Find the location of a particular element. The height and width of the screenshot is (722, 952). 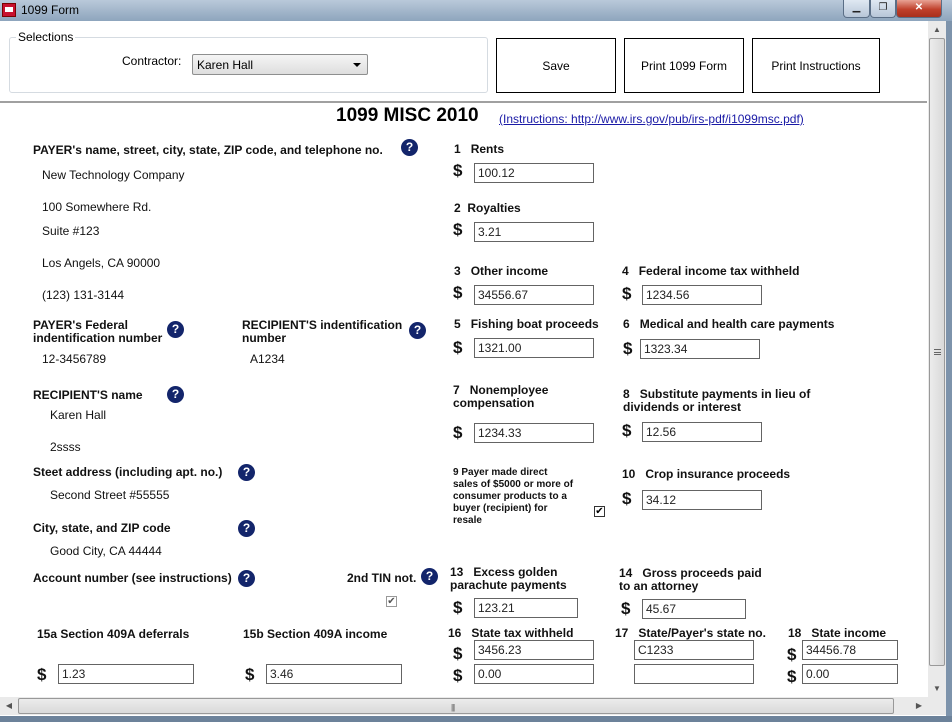

grip-icon is located at coordinates (937, 352).